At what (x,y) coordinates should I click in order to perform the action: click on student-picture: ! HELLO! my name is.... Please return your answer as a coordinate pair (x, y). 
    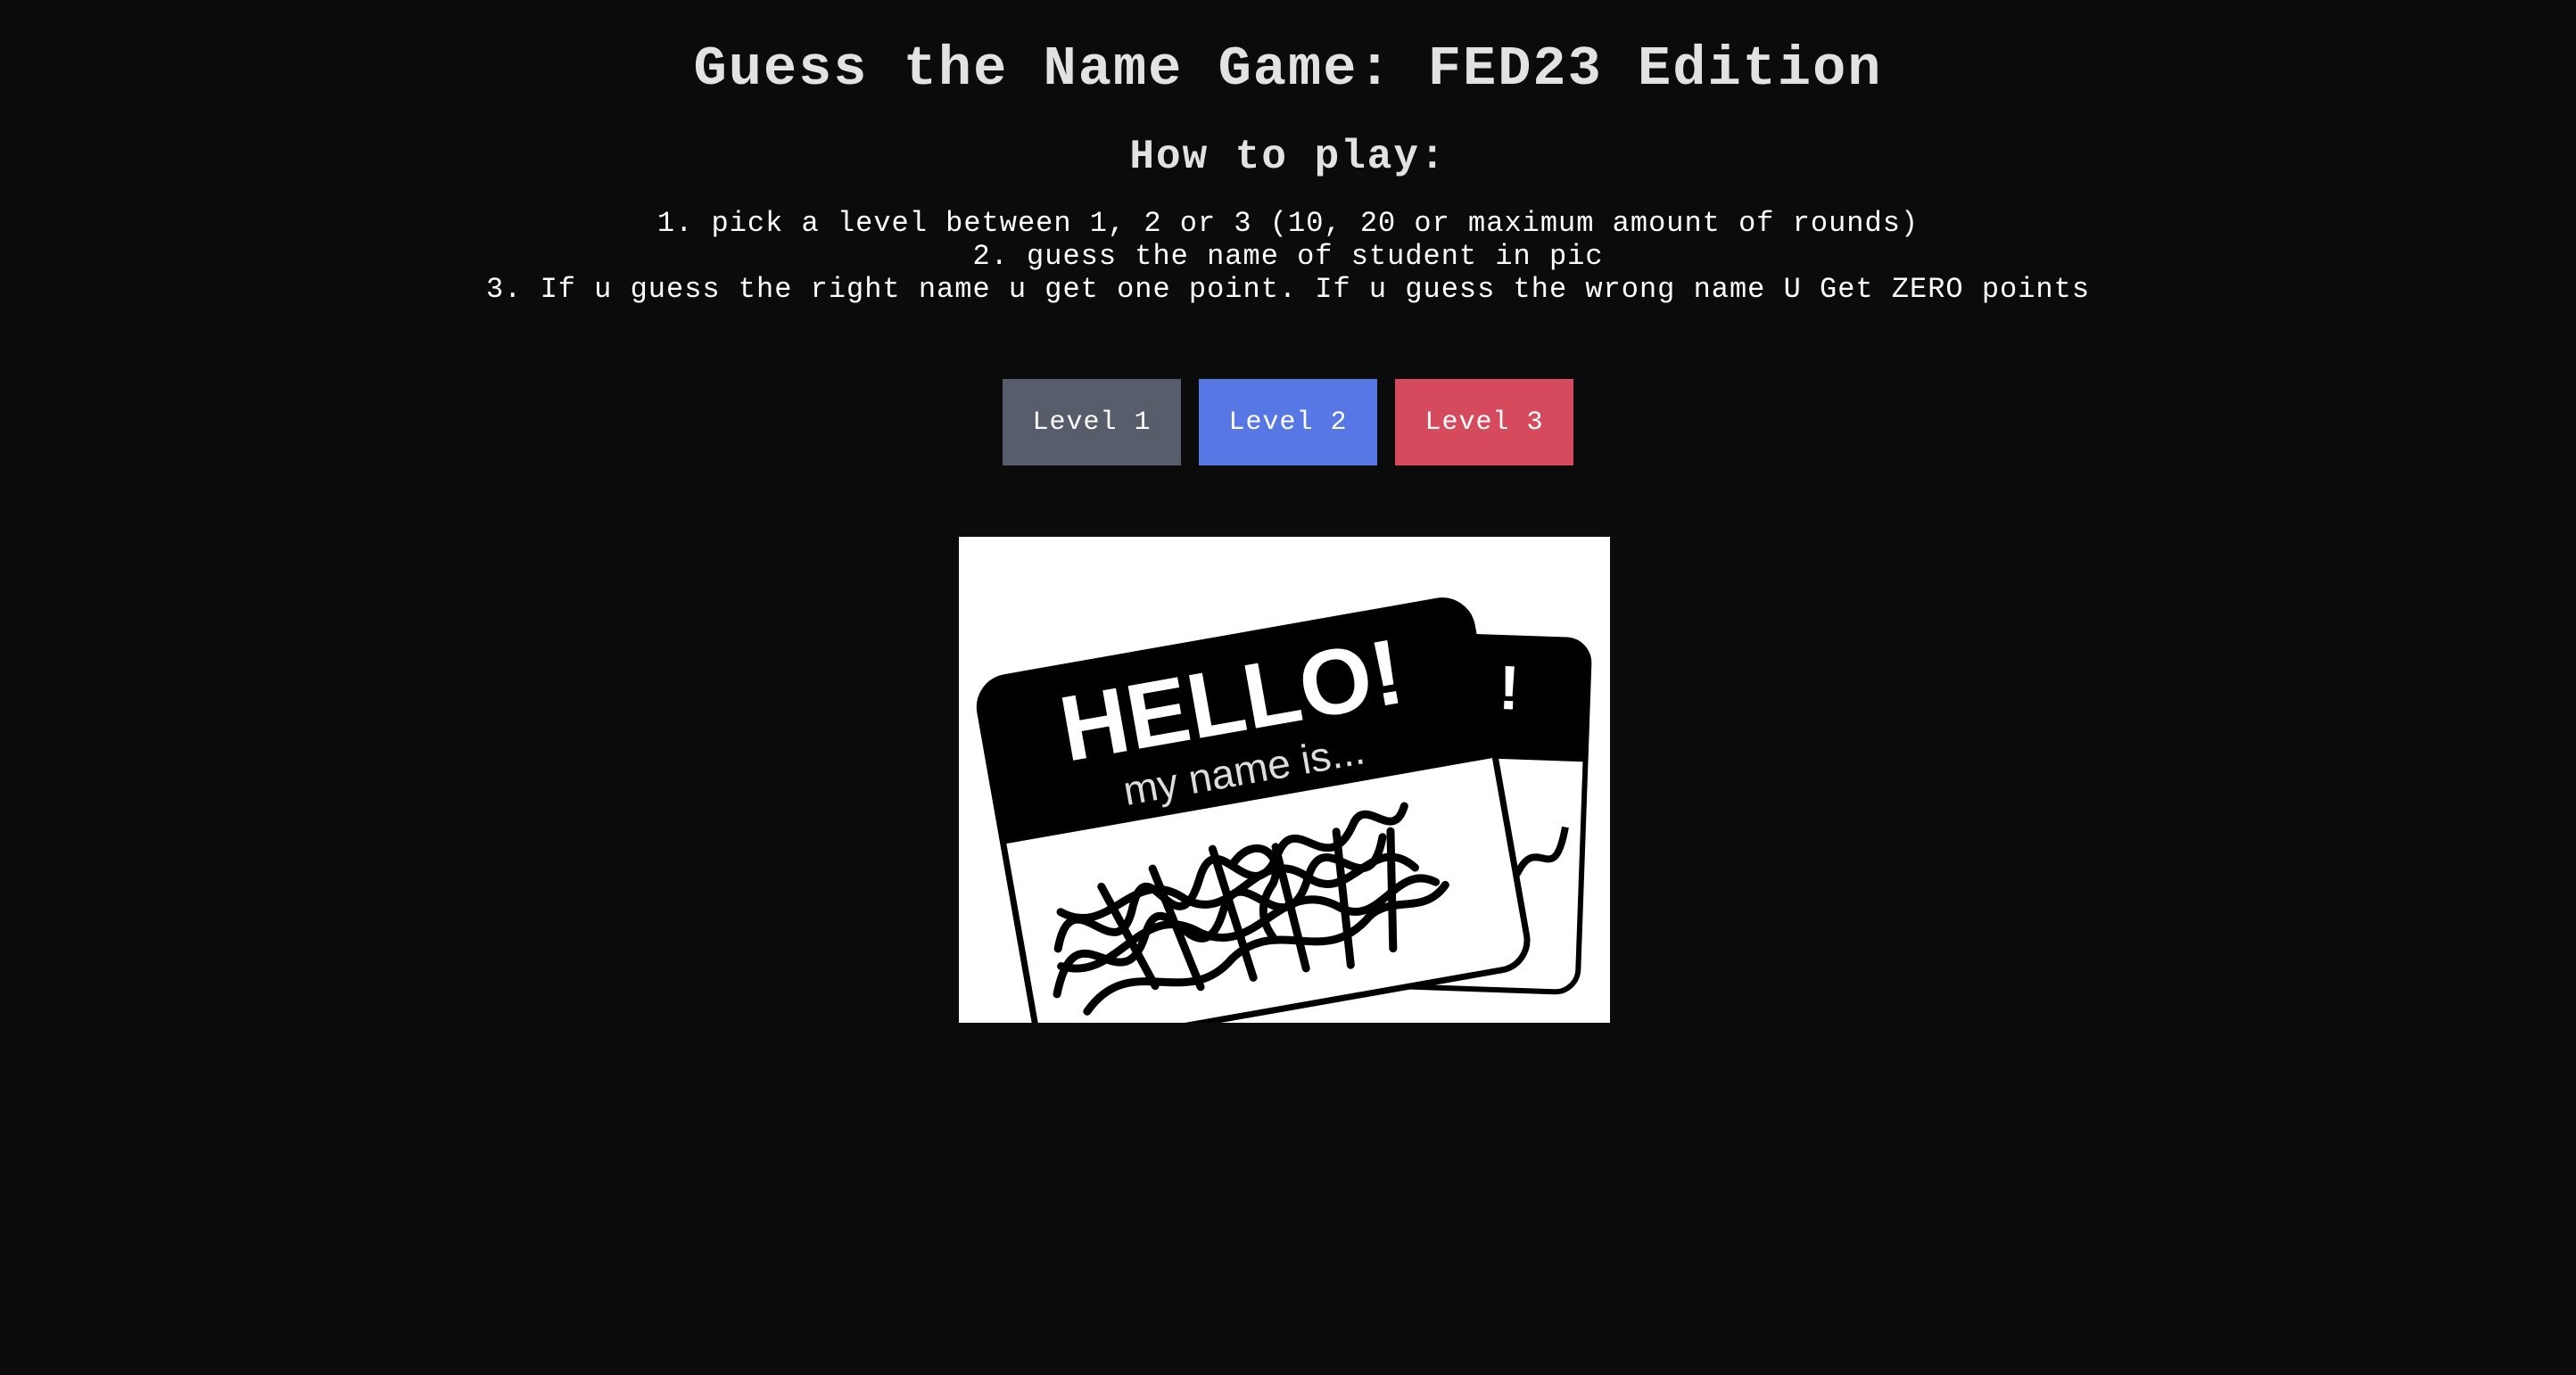
    Looking at the image, I should click on (1284, 780).